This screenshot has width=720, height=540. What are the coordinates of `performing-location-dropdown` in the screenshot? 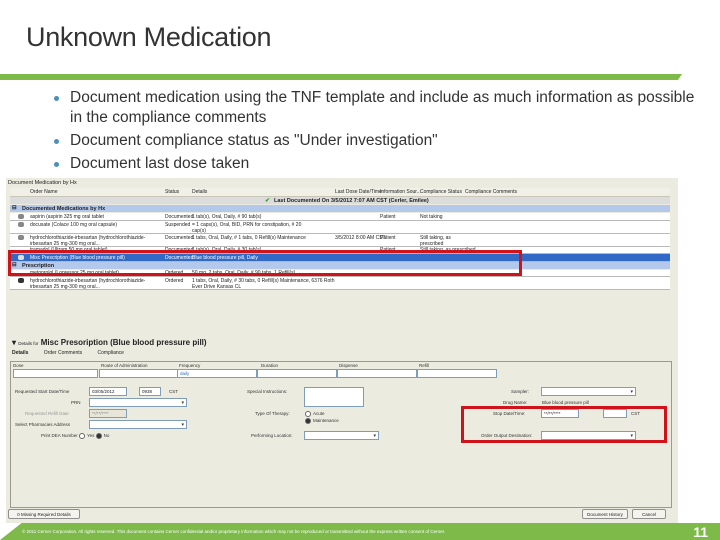 It's located at (341, 435).